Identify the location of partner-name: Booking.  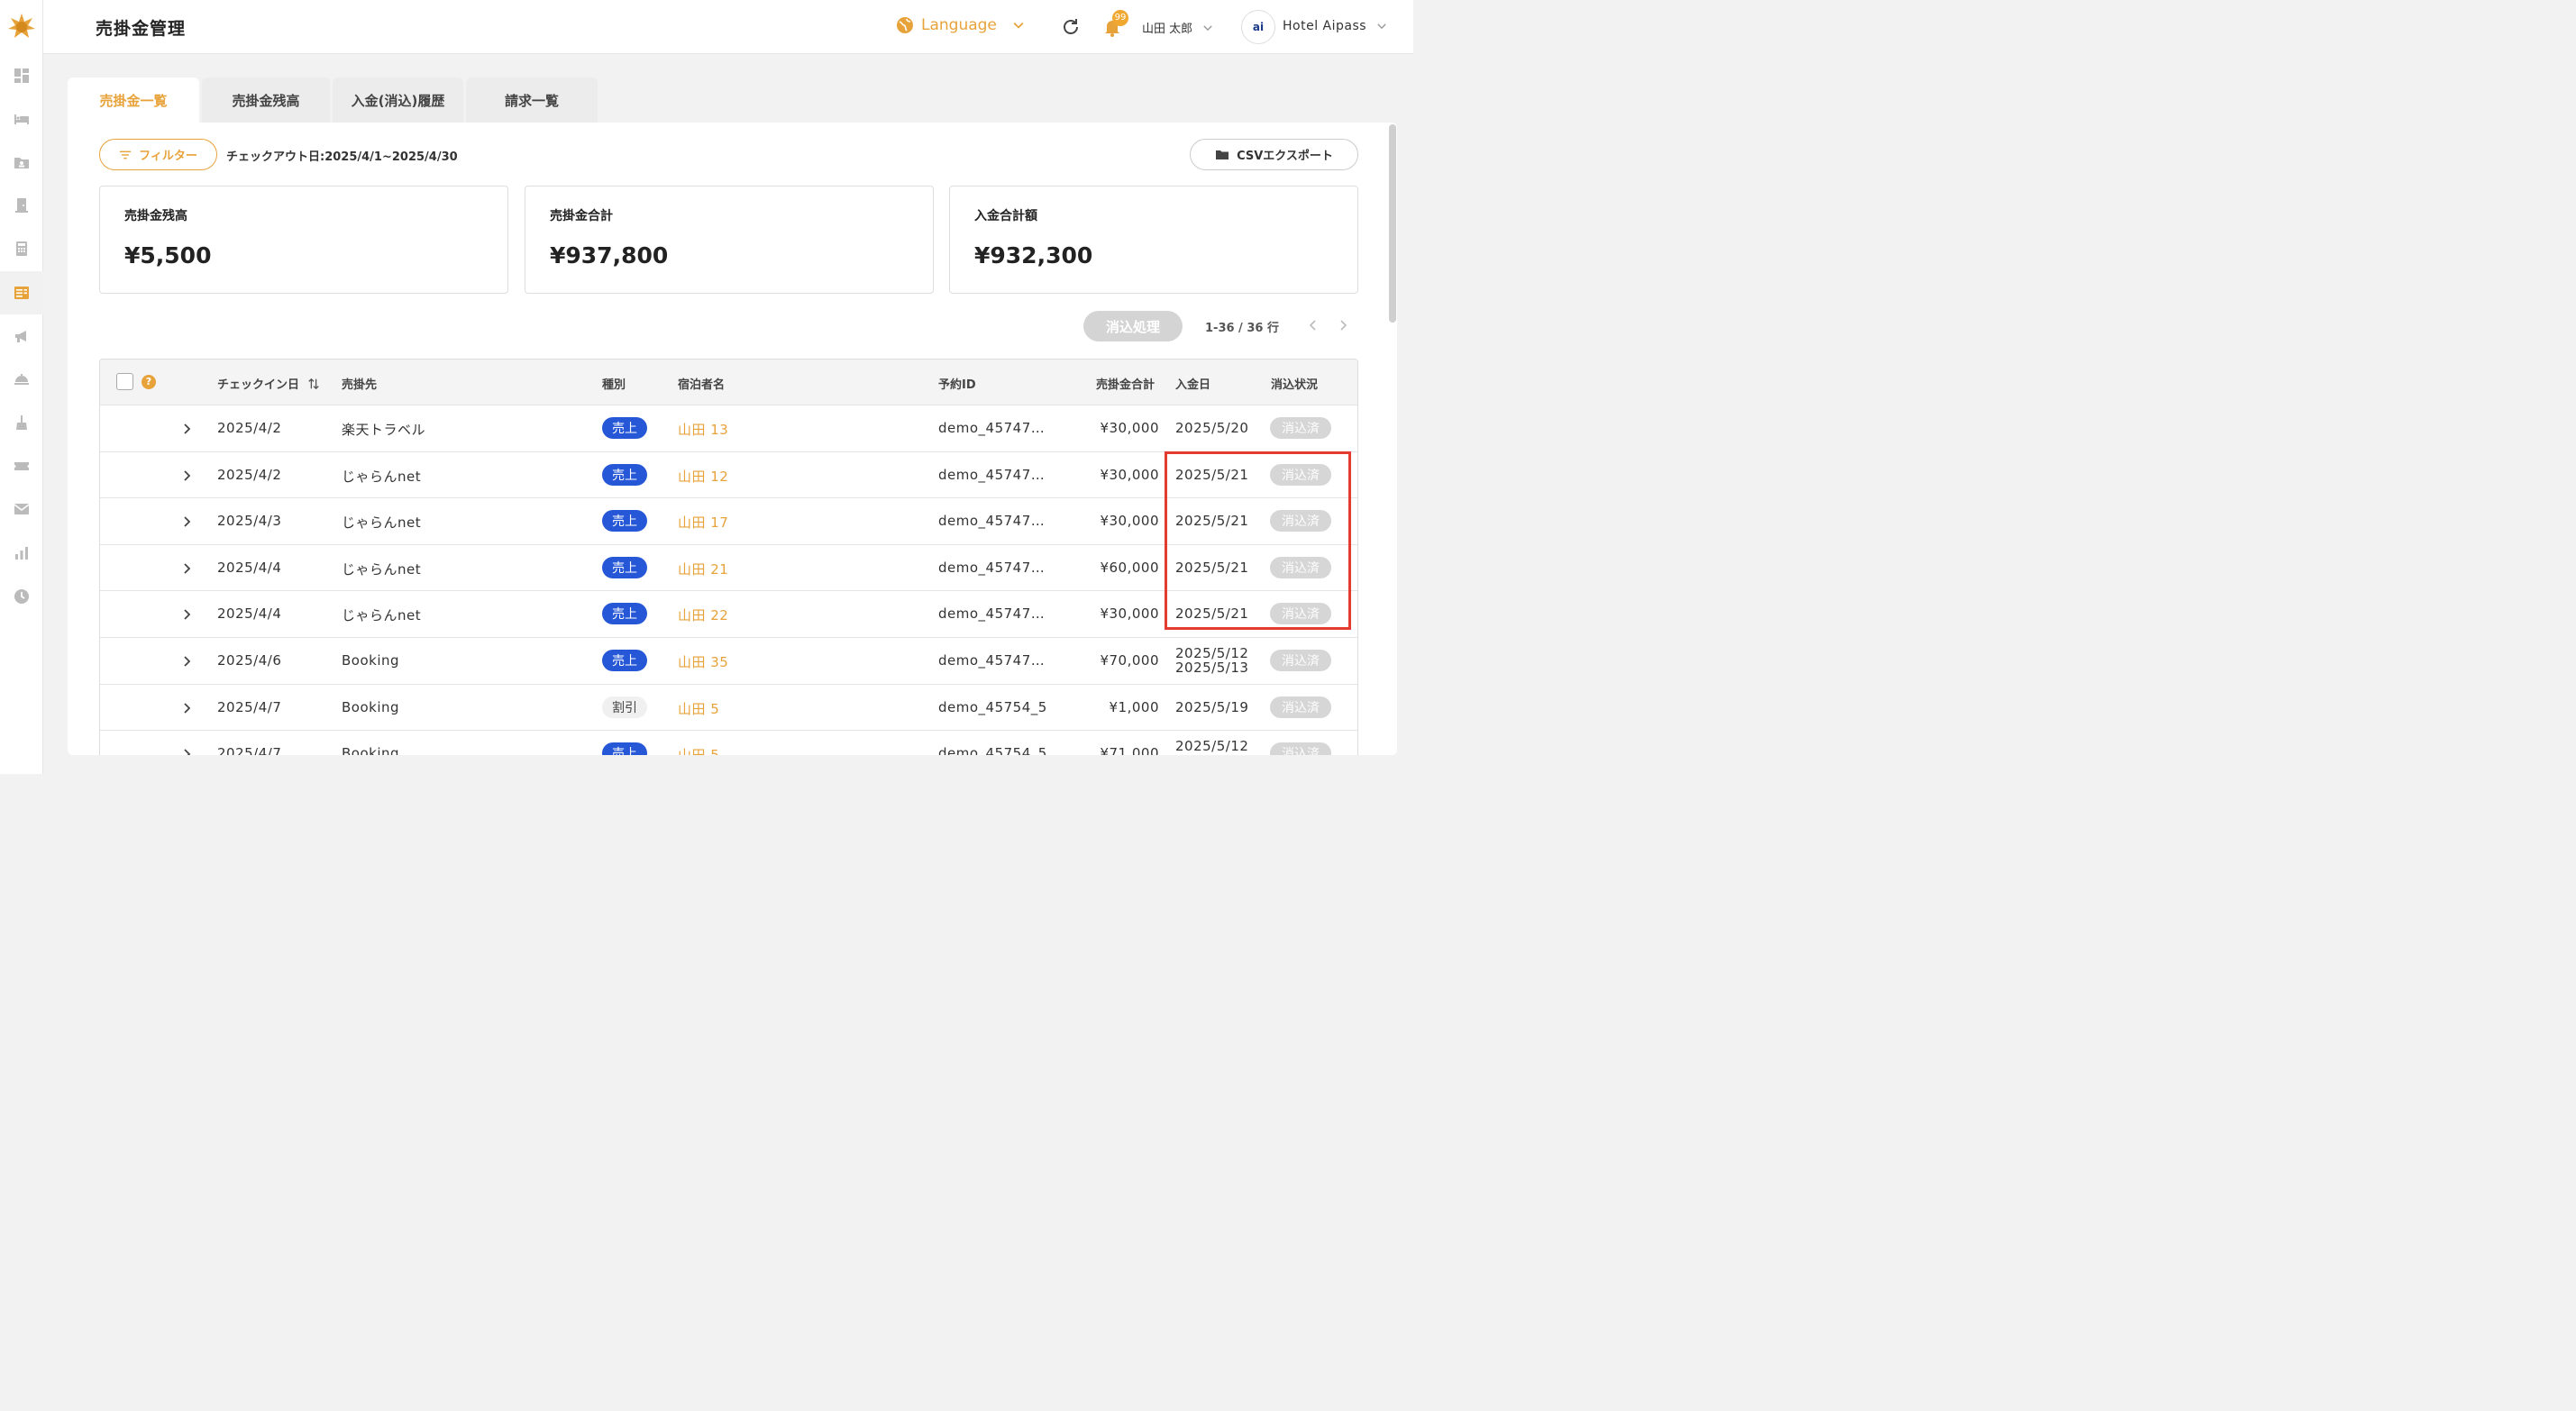
(371, 706).